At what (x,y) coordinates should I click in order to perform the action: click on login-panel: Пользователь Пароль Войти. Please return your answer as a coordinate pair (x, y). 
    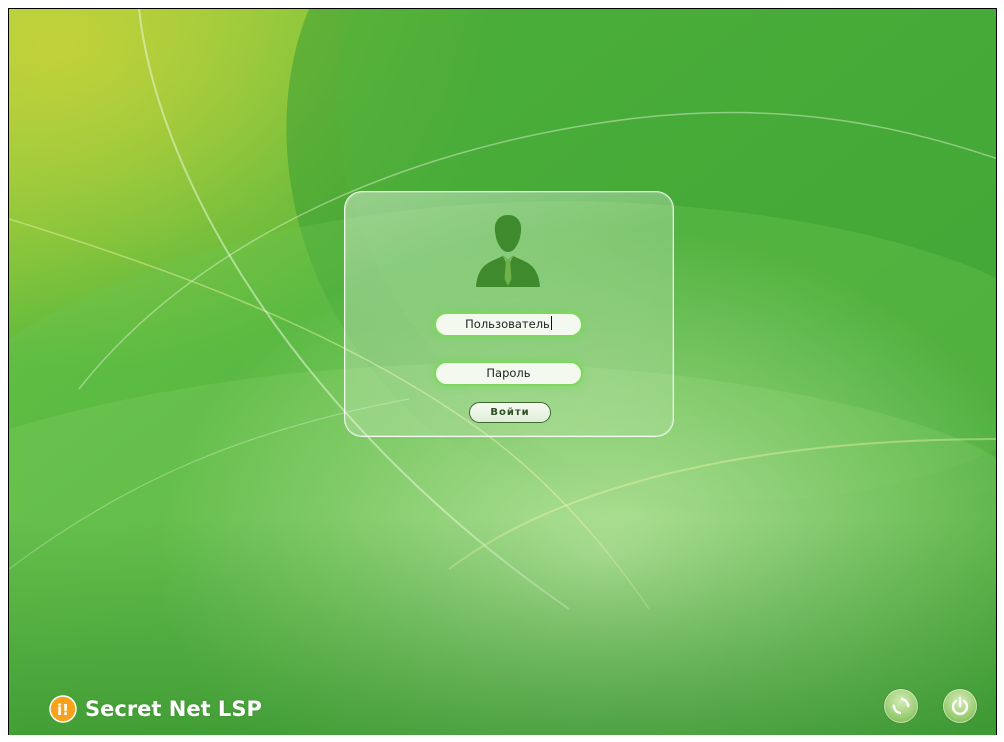
    Looking at the image, I should click on (509, 314).